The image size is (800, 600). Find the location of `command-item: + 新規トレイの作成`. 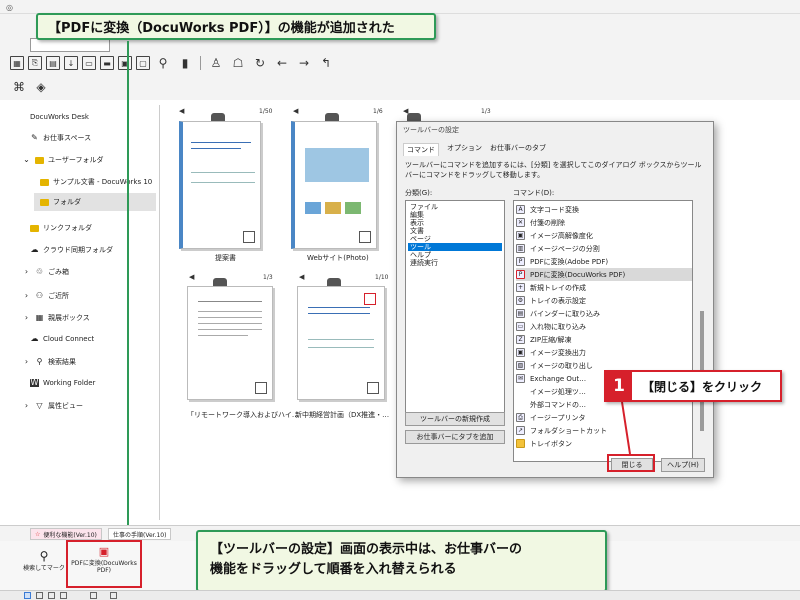

command-item: + 新規トレイの作成 is located at coordinates (604, 287).